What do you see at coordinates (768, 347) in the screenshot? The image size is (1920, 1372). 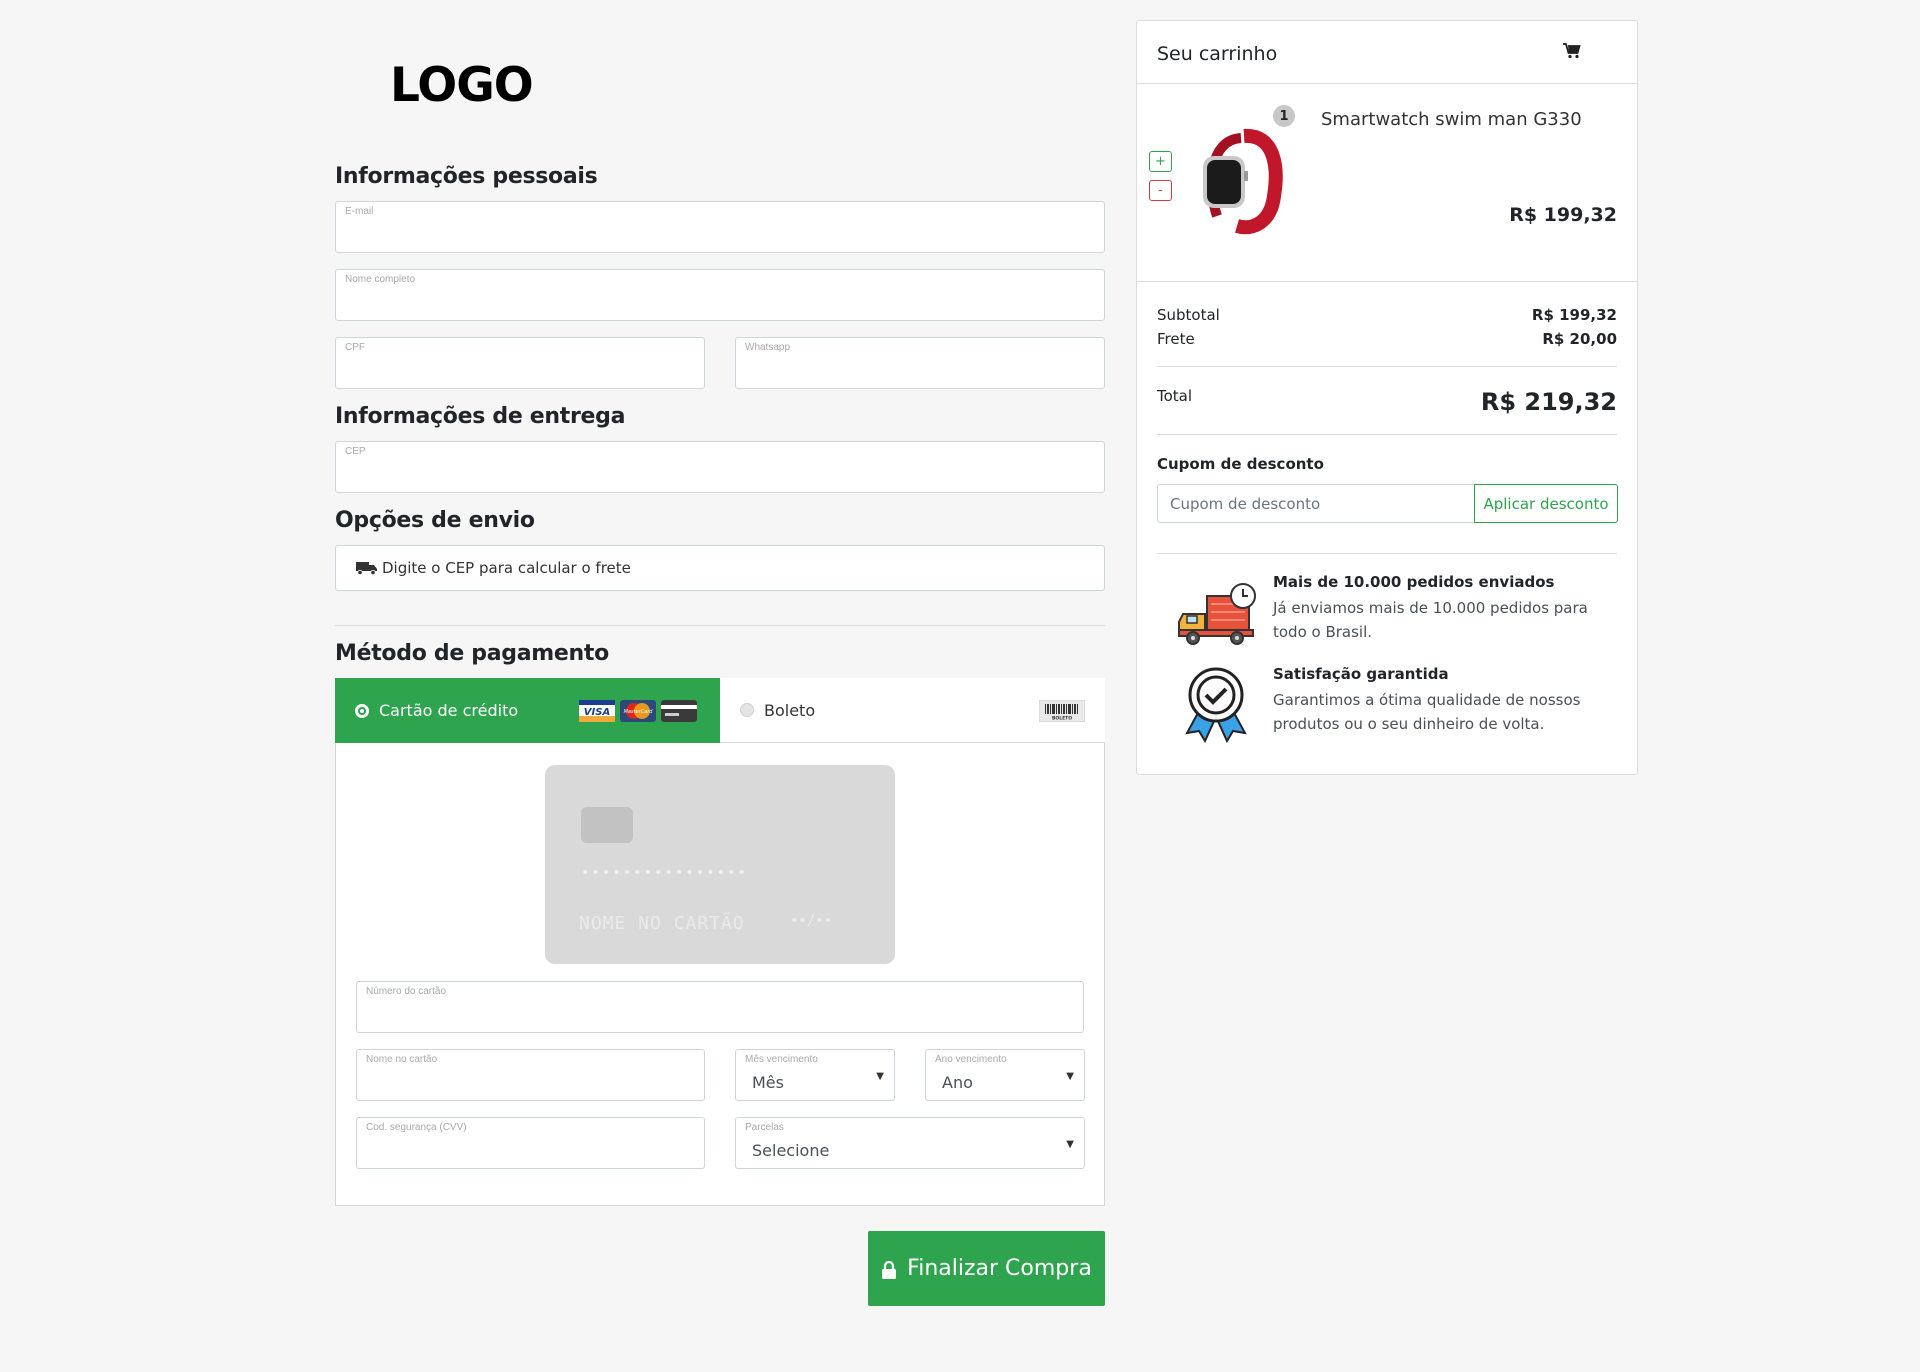 I see `whatsapp-label: Whatsapp` at bounding box center [768, 347].